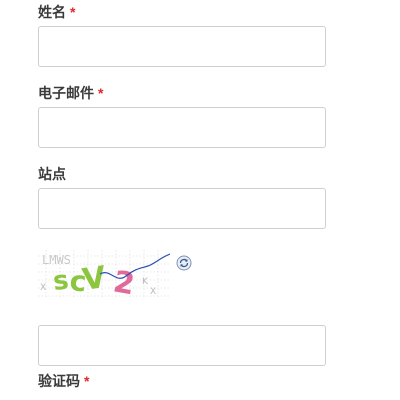  I want to click on captcha-required-mark: *, so click(87, 381).